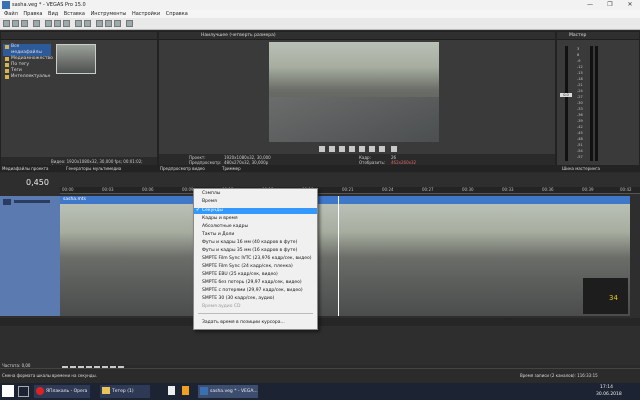 The height and width of the screenshot is (400, 640). Describe the element at coordinates (322, 149) in the screenshot. I see `loop-icon` at that location.